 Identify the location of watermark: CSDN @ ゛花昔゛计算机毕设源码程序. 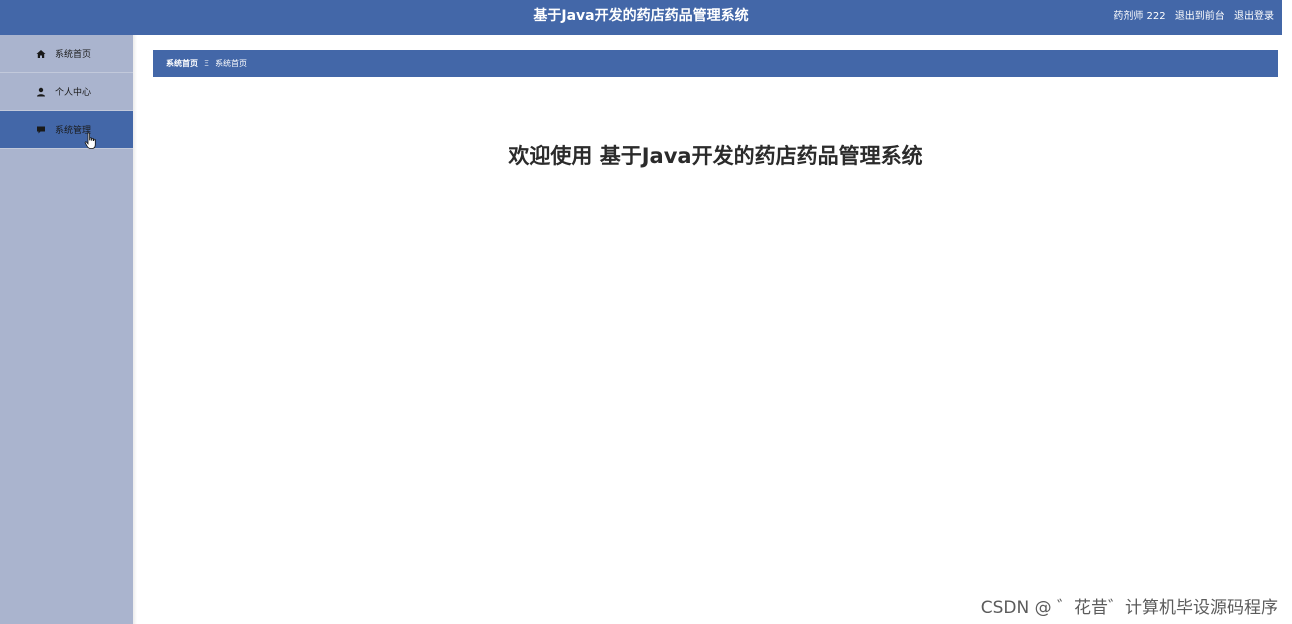
(1129, 608).